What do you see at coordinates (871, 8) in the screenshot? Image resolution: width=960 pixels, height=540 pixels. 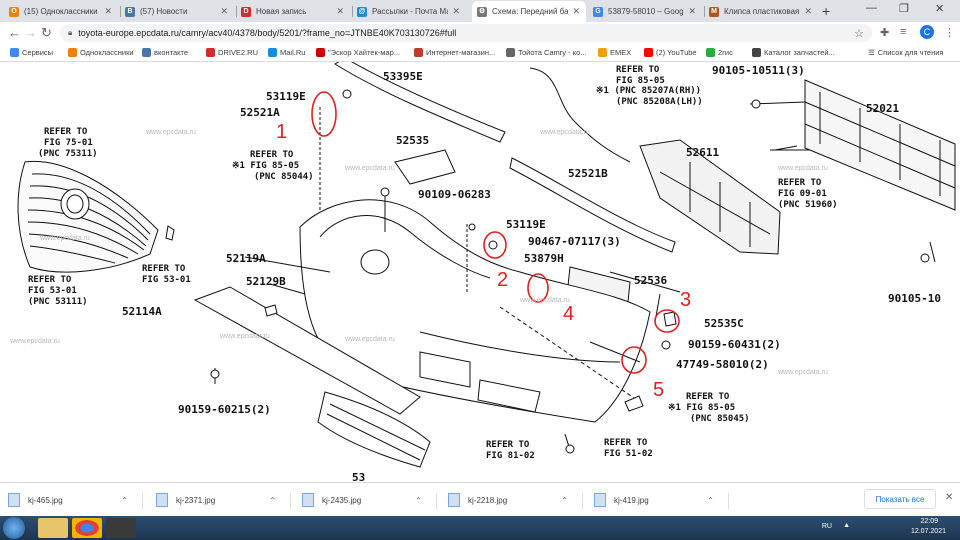 I see `minimize-icon: —` at bounding box center [871, 8].